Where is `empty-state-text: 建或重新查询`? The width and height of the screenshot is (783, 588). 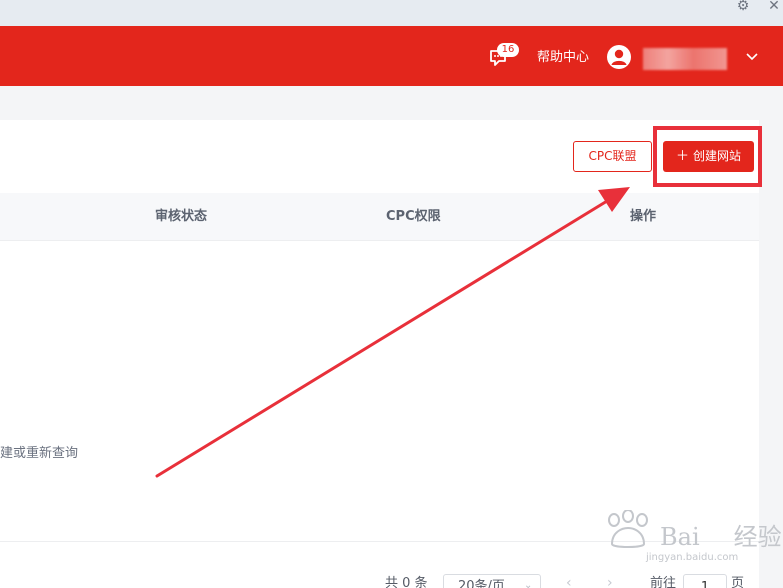
empty-state-text: 建或重新查询 is located at coordinates (39, 453).